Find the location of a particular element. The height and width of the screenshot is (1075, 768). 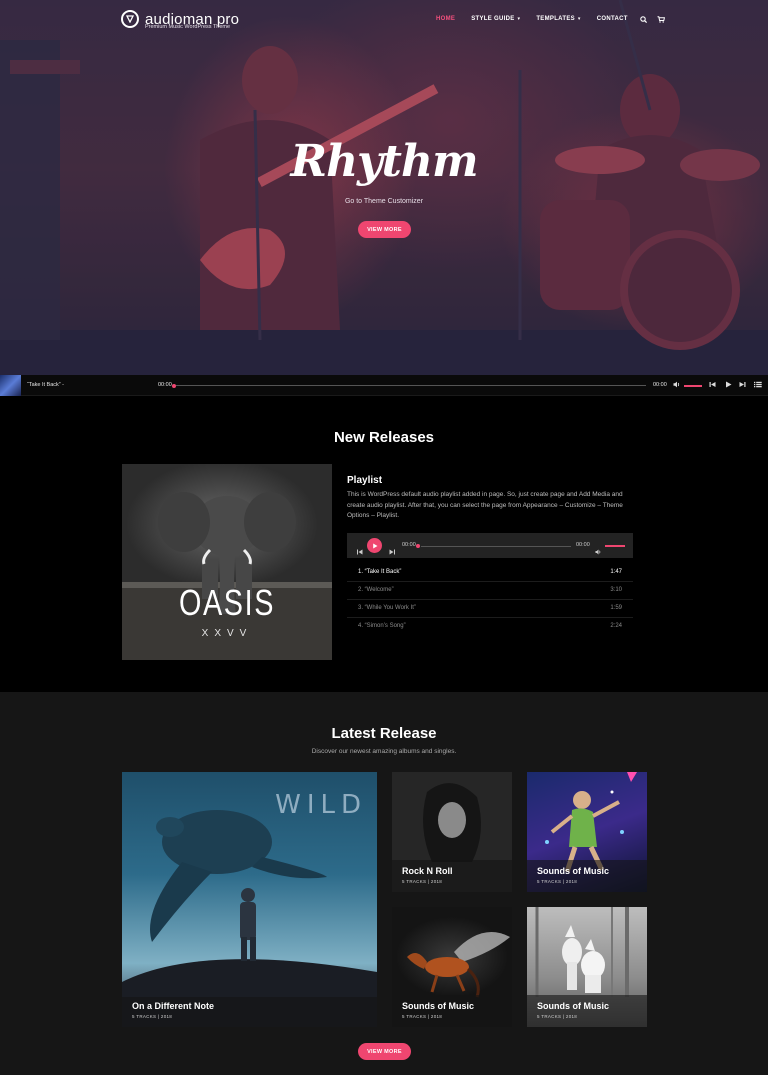

nav-item-home: HOME is located at coordinates (445, 19).